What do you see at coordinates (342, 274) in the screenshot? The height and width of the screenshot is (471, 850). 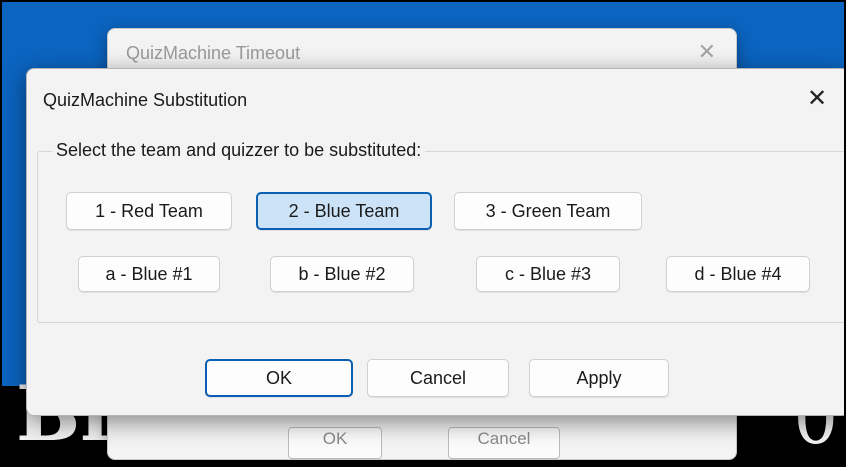 I see `quizzer-button-b: b - Blue #2` at bounding box center [342, 274].